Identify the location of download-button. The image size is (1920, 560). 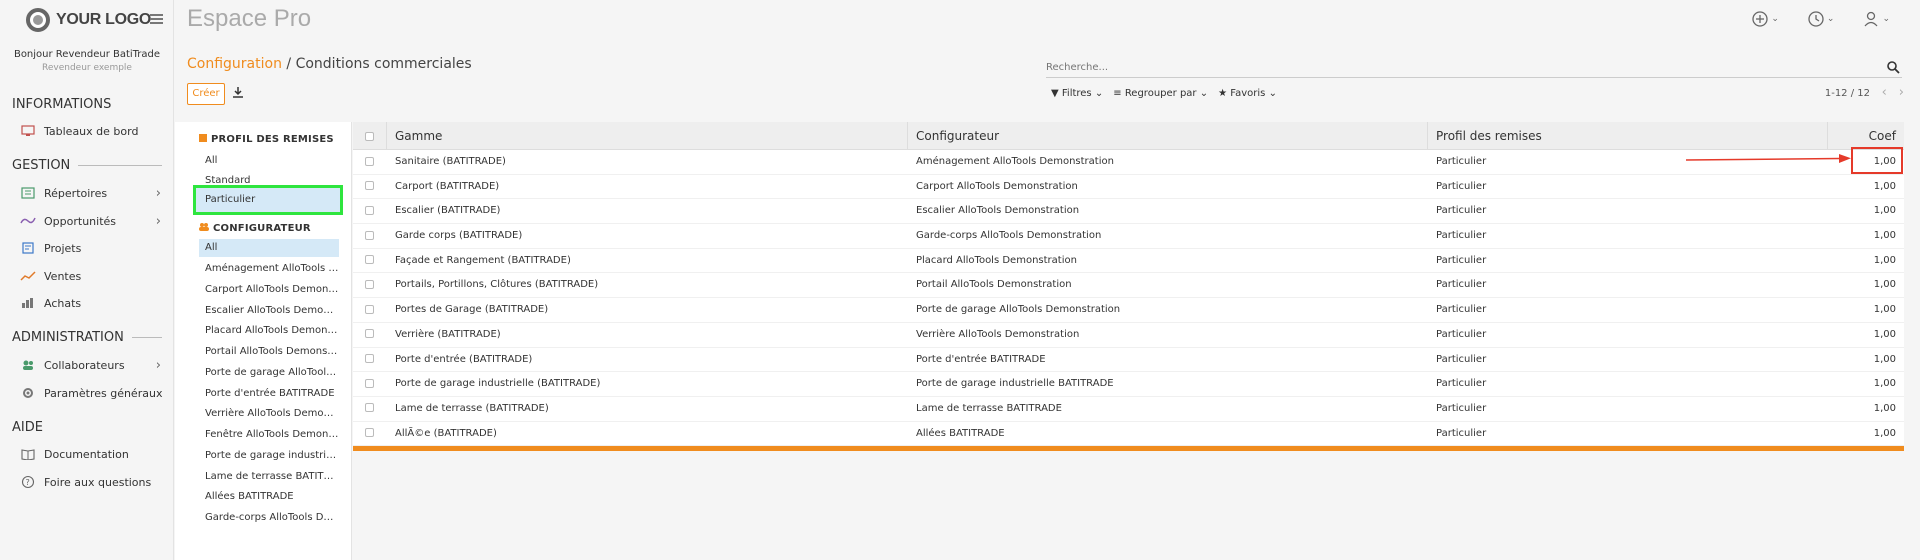
(238, 93).